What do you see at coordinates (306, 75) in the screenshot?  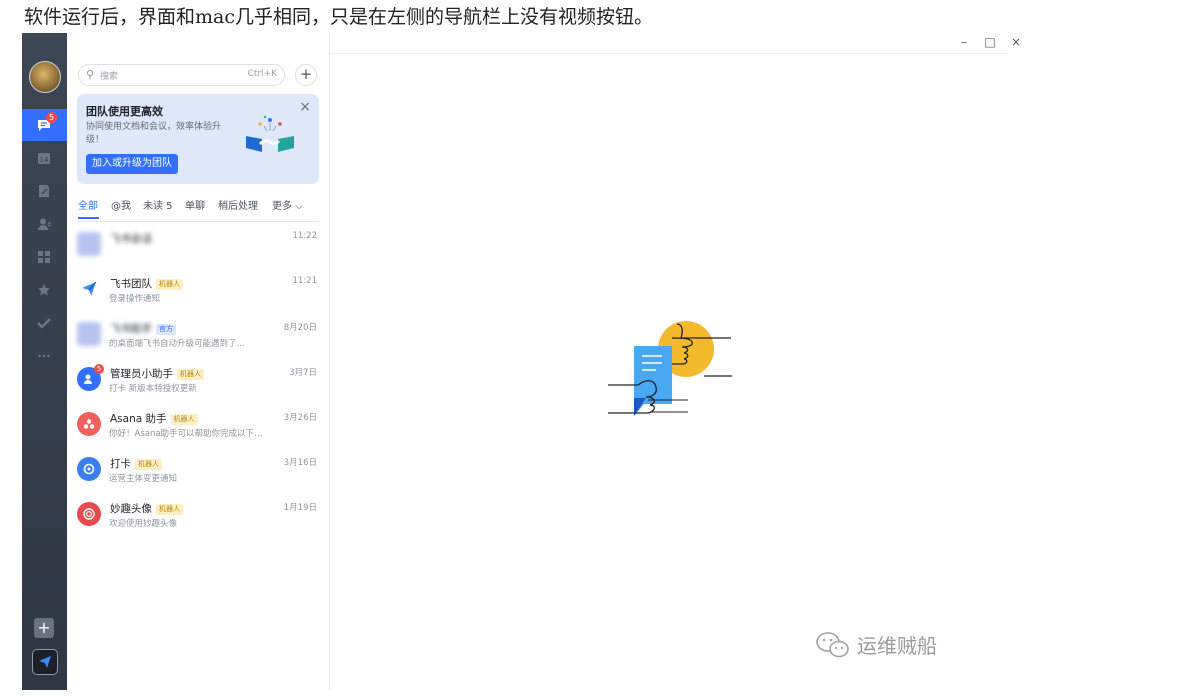 I see `new-chat-button: +` at bounding box center [306, 75].